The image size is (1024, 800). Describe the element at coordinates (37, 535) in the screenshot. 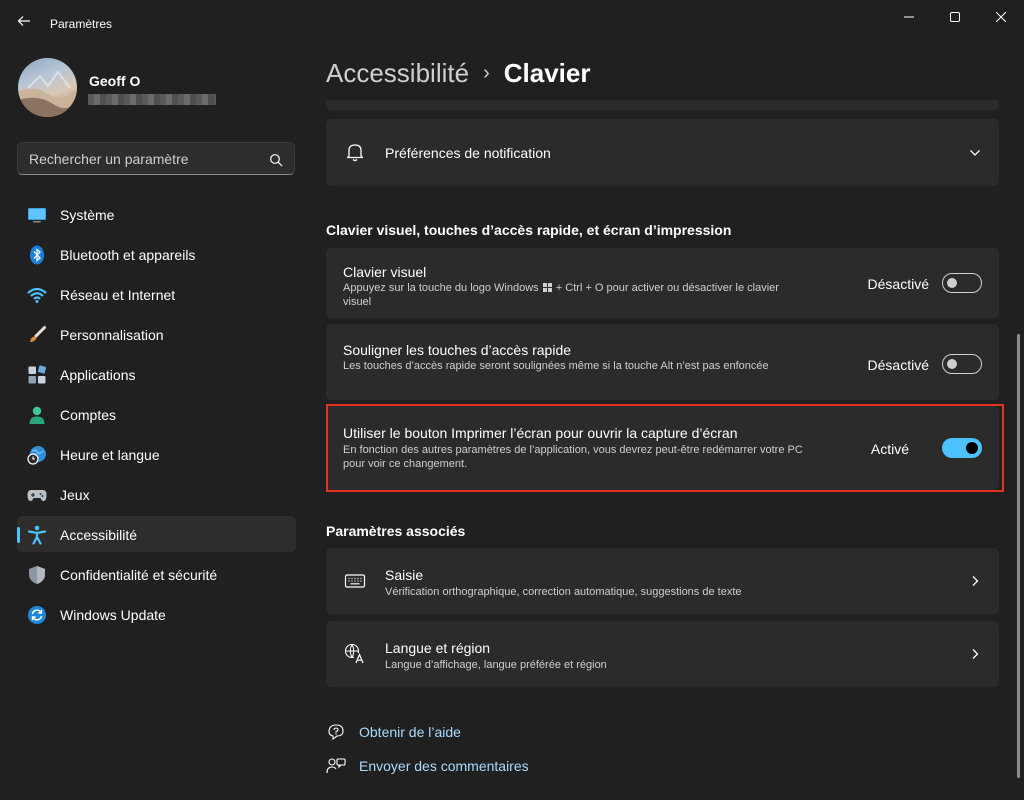

I see `accessibility-icon` at that location.